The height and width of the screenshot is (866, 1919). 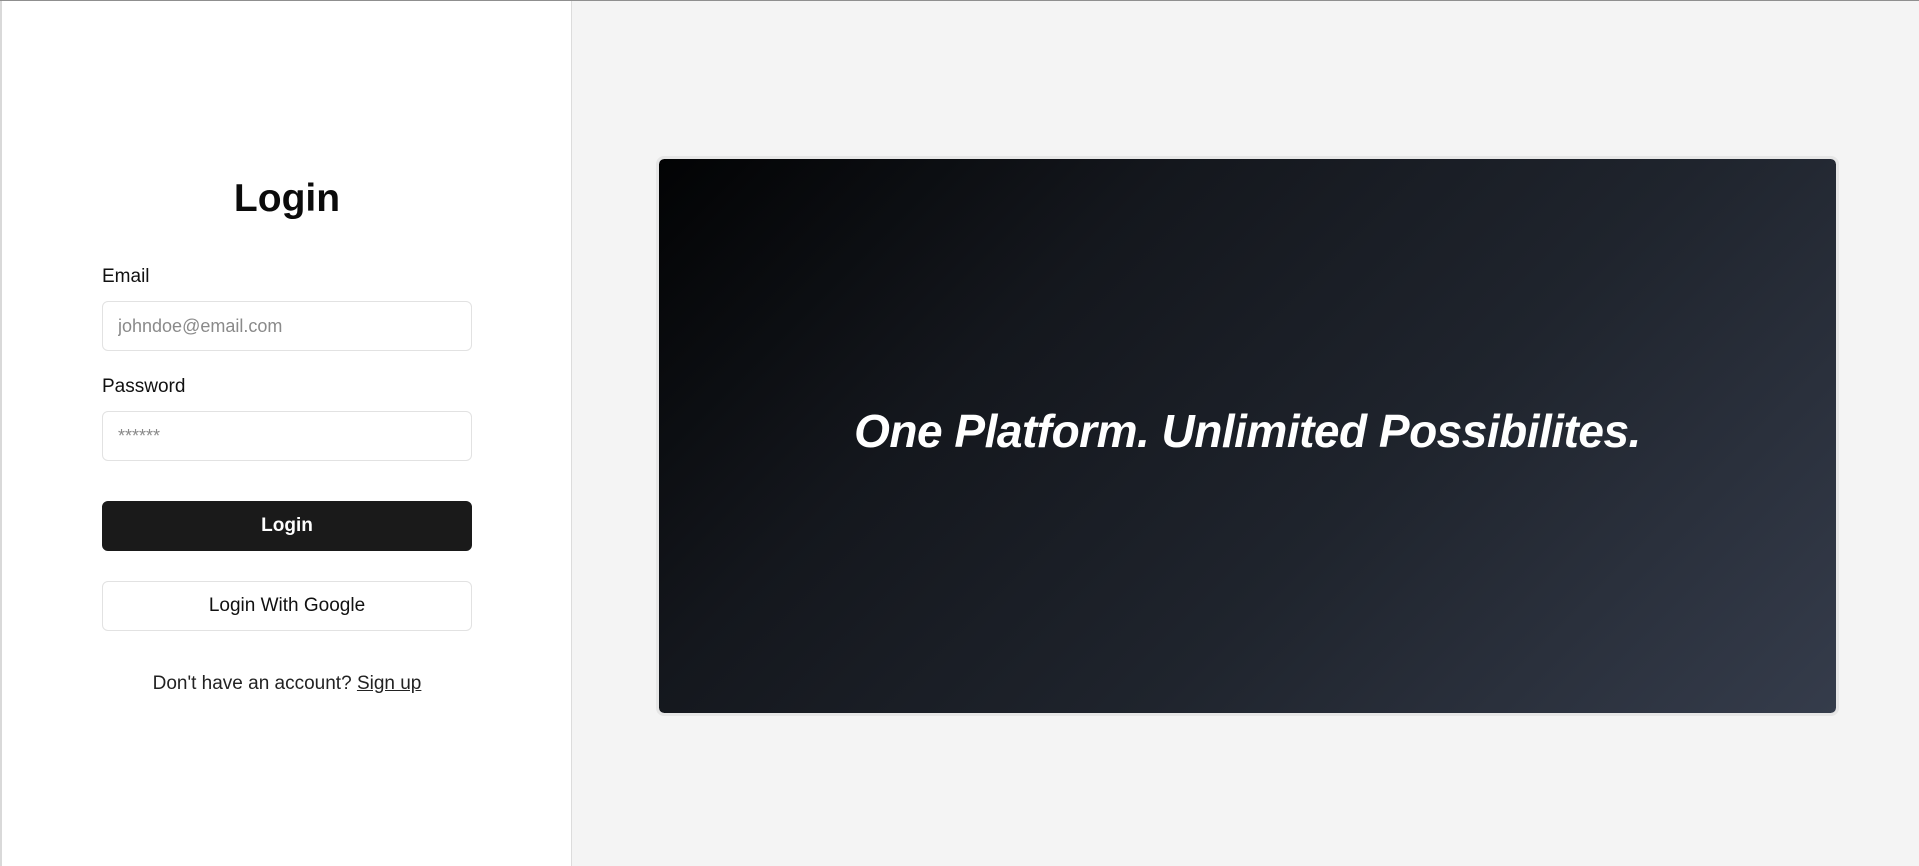 What do you see at coordinates (389, 683) in the screenshot?
I see `signup-link: Sign up` at bounding box center [389, 683].